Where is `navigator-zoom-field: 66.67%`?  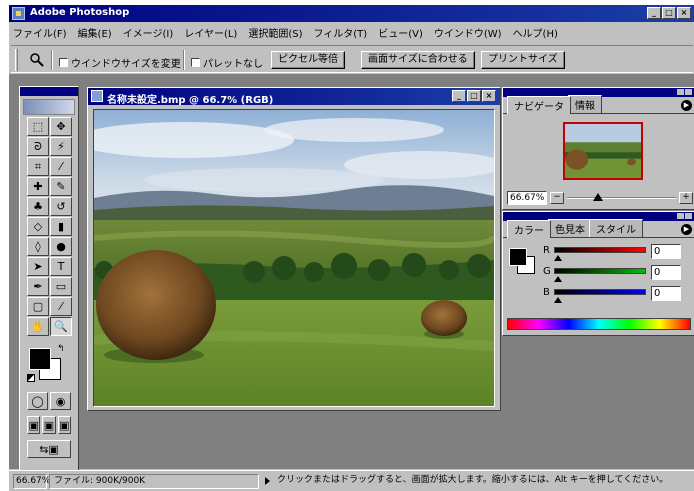
navigator-zoom-field: 66.67% is located at coordinates (527, 198).